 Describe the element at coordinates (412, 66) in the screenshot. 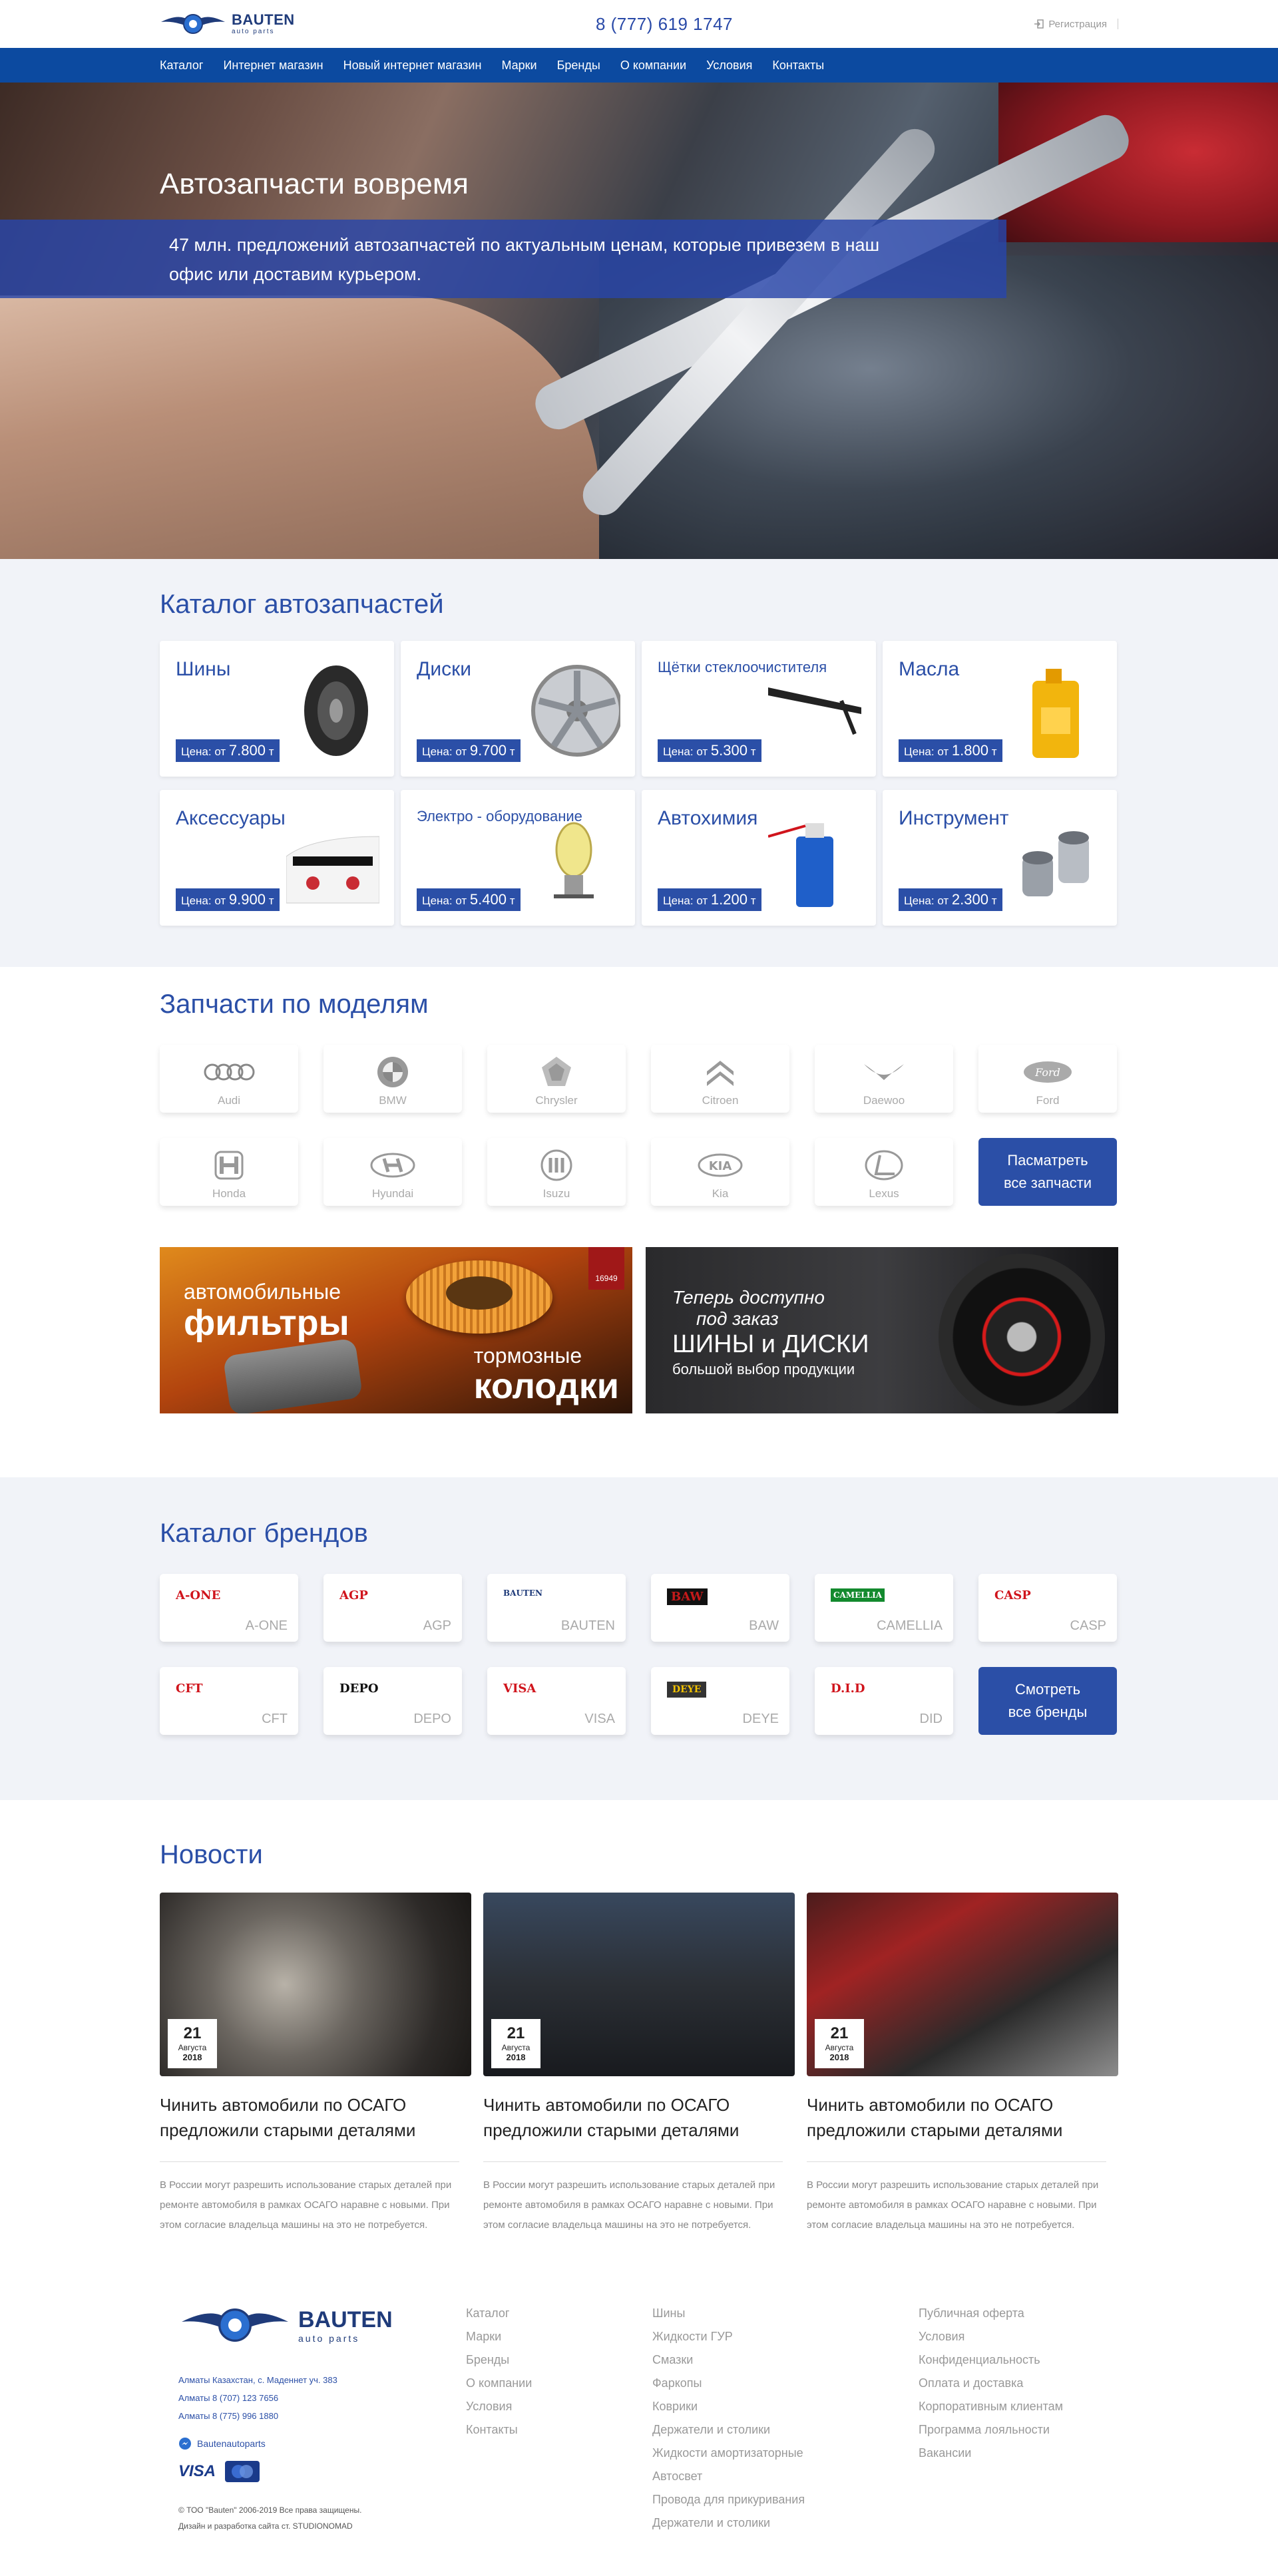

I see `nav-new-shop: Новый интернет магазин` at that location.